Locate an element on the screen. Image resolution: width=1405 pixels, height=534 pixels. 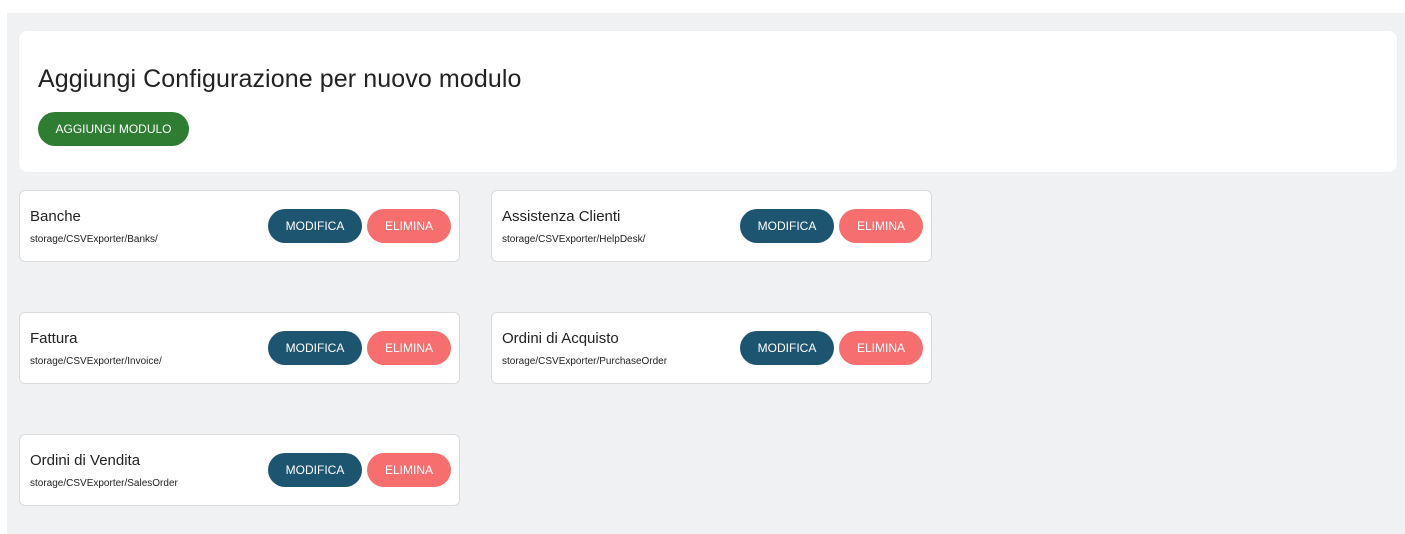
module-name: Banche is located at coordinates (55, 216).